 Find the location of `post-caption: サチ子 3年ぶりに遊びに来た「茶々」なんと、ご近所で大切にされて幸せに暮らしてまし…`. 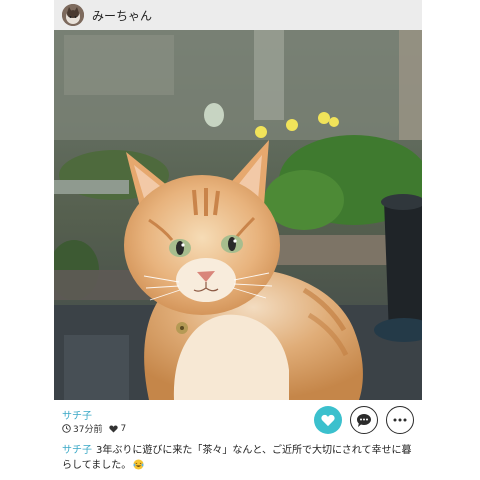

post-caption: サチ子 3年ぶりに遊びに来た「茶々」なんと、ご近所で大切にされて幸せに暮らしてまし… is located at coordinates (240, 458).